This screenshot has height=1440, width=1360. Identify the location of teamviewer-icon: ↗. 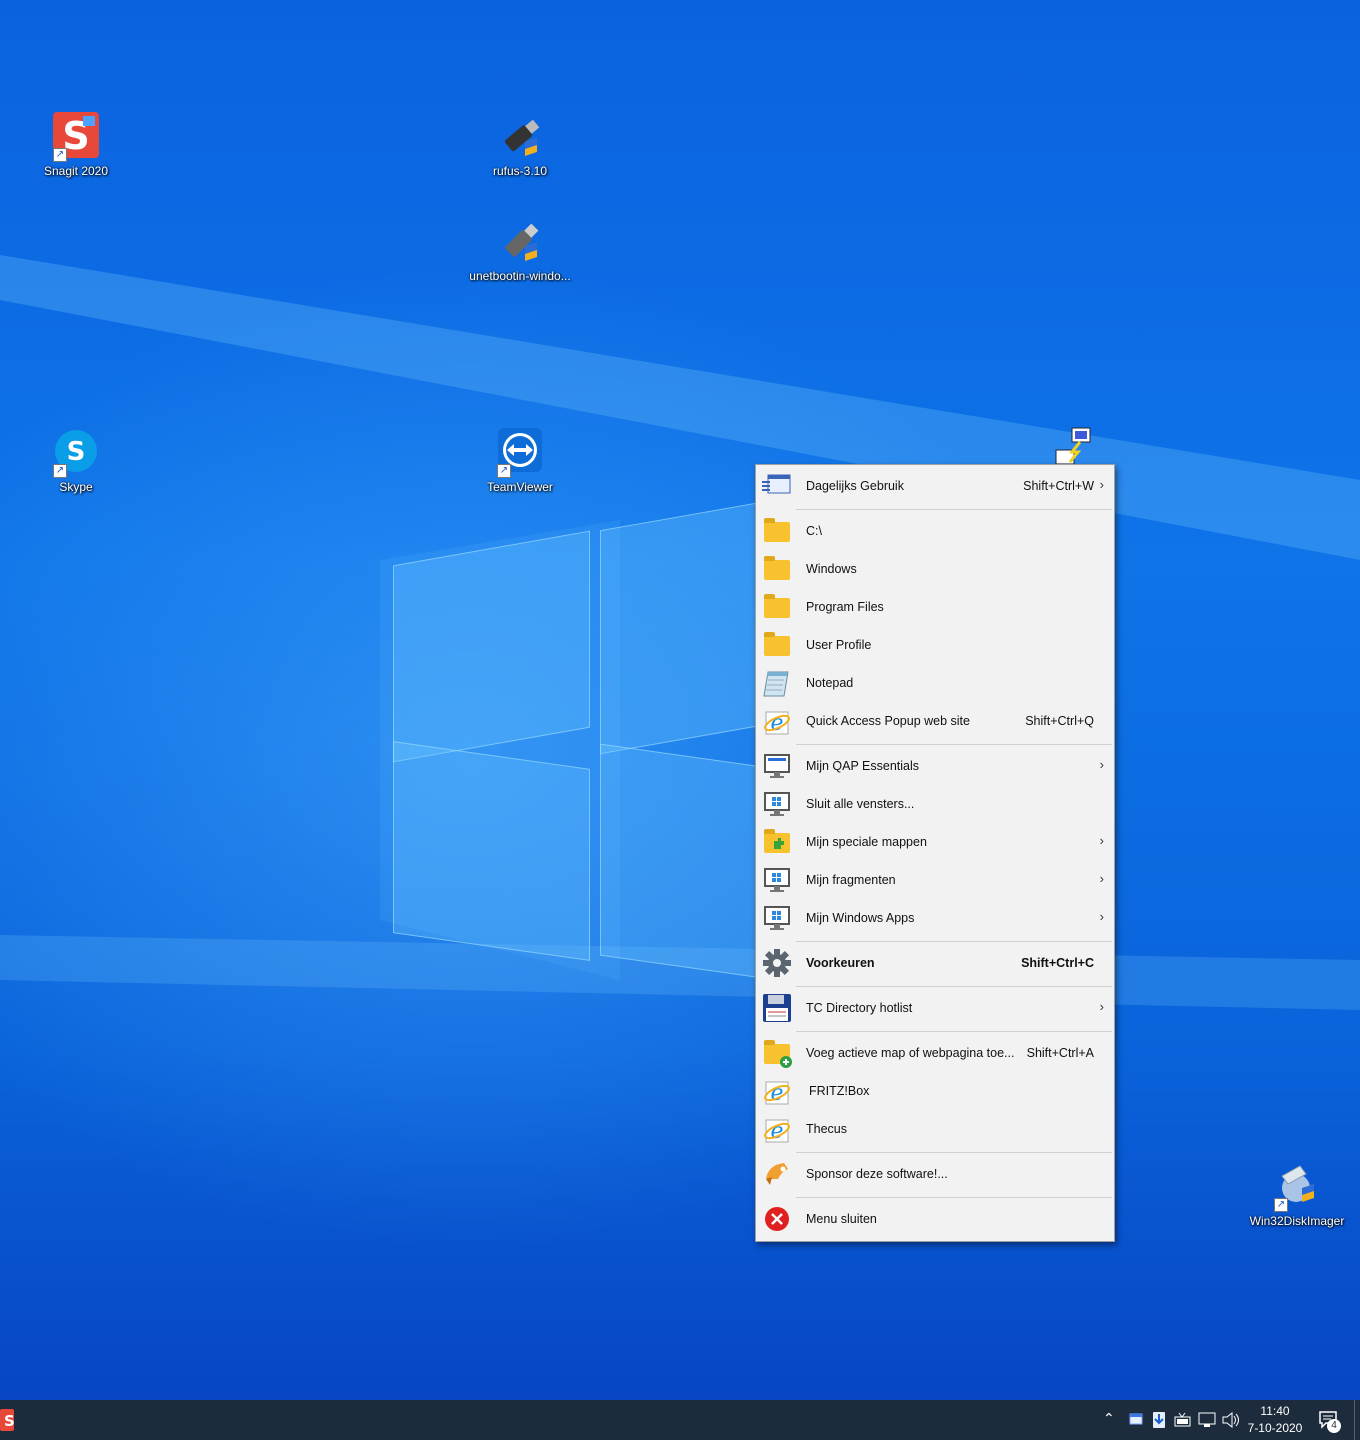
(520, 453).